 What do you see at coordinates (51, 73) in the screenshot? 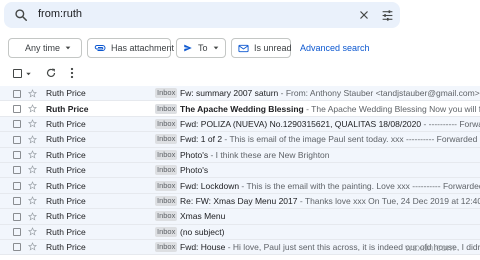
I see `refresh-icon` at bounding box center [51, 73].